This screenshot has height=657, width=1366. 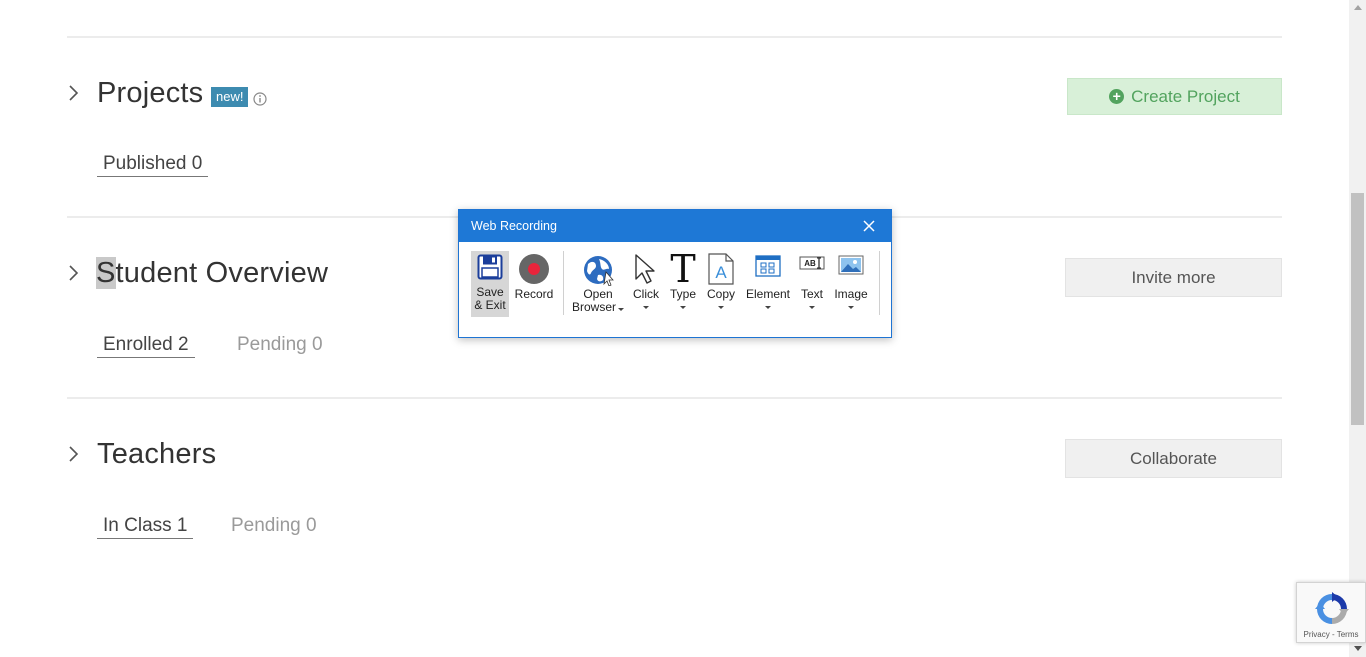 What do you see at coordinates (682, 294) in the screenshot?
I see `type-label: Type` at bounding box center [682, 294].